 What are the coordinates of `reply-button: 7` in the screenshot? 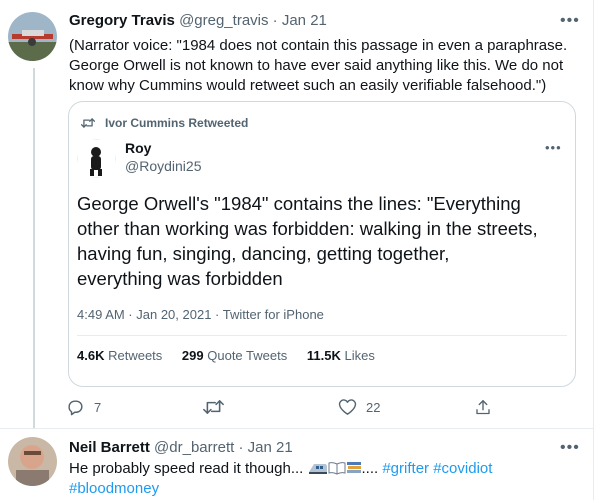 It's located at (83, 407).